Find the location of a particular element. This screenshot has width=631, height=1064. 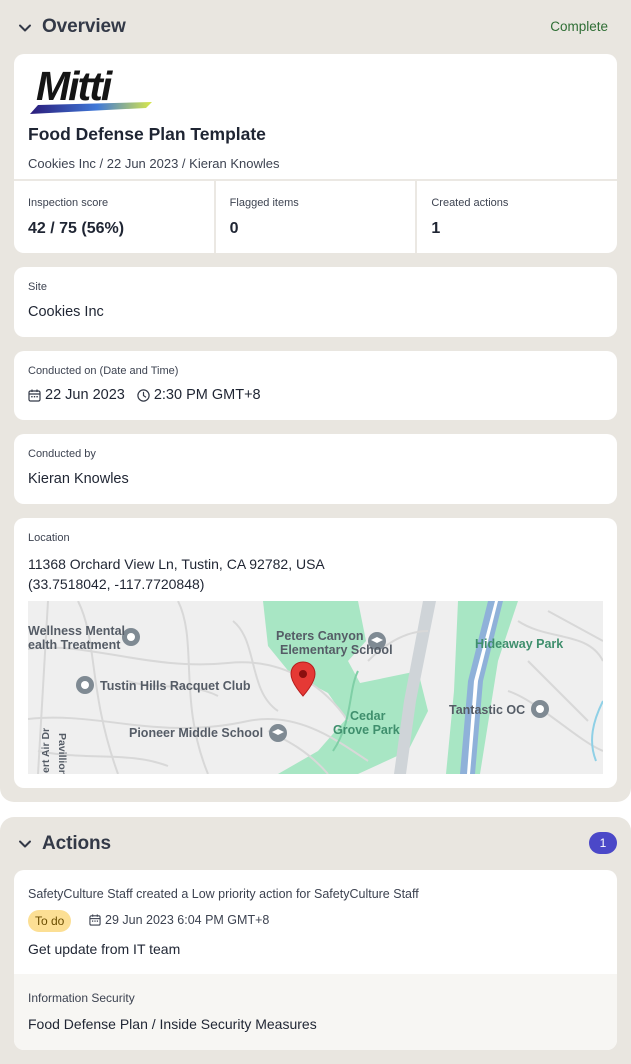

map-label: Hideaway Park is located at coordinates (519, 644).